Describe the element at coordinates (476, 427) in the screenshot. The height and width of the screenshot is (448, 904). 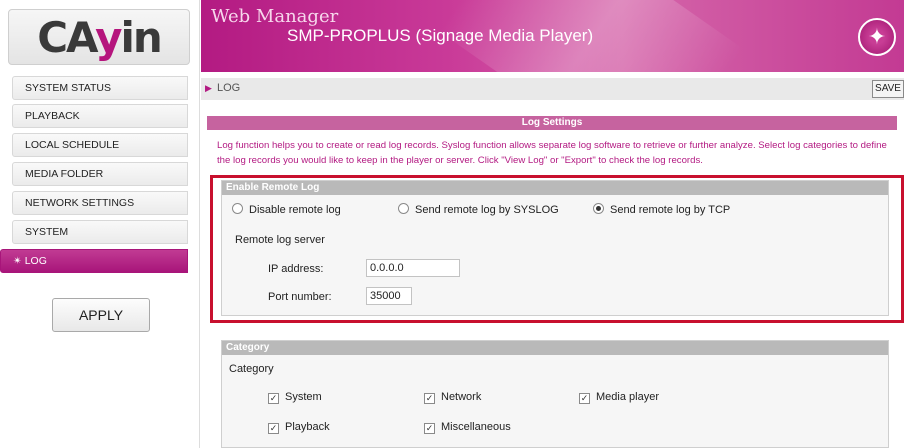
I see `checkbox-label: Miscellaneous` at that location.